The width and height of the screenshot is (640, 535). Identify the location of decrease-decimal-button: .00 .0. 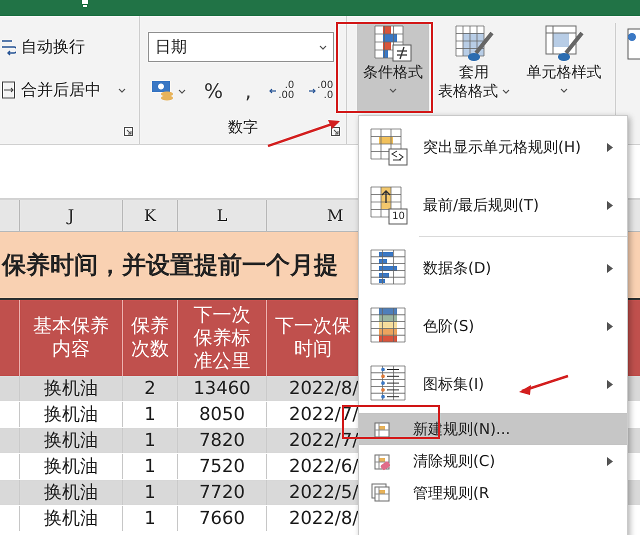
(321, 91).